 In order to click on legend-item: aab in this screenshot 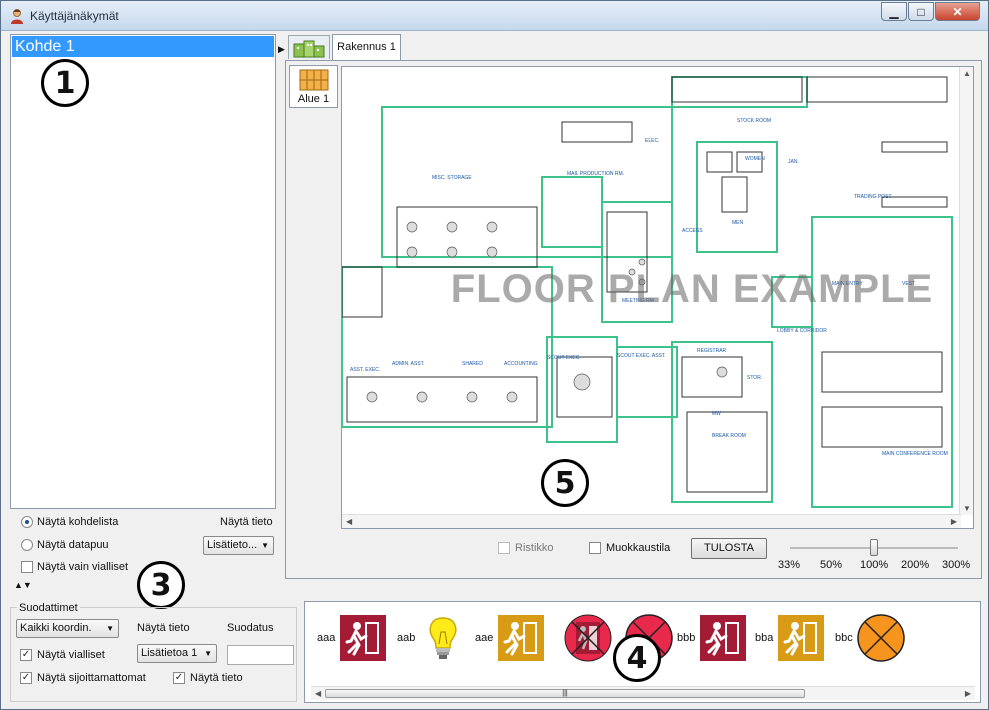, I will do `click(432, 638)`.